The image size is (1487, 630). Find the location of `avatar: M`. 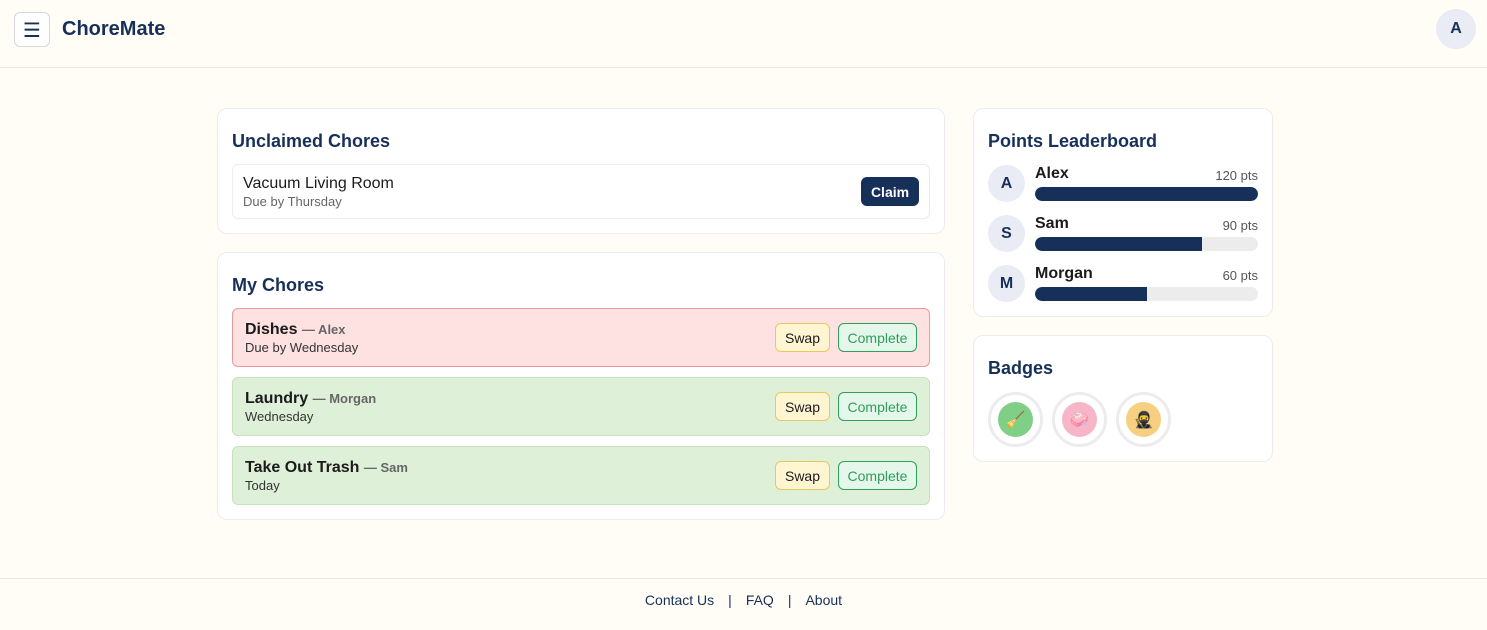

avatar: M is located at coordinates (1006, 283).